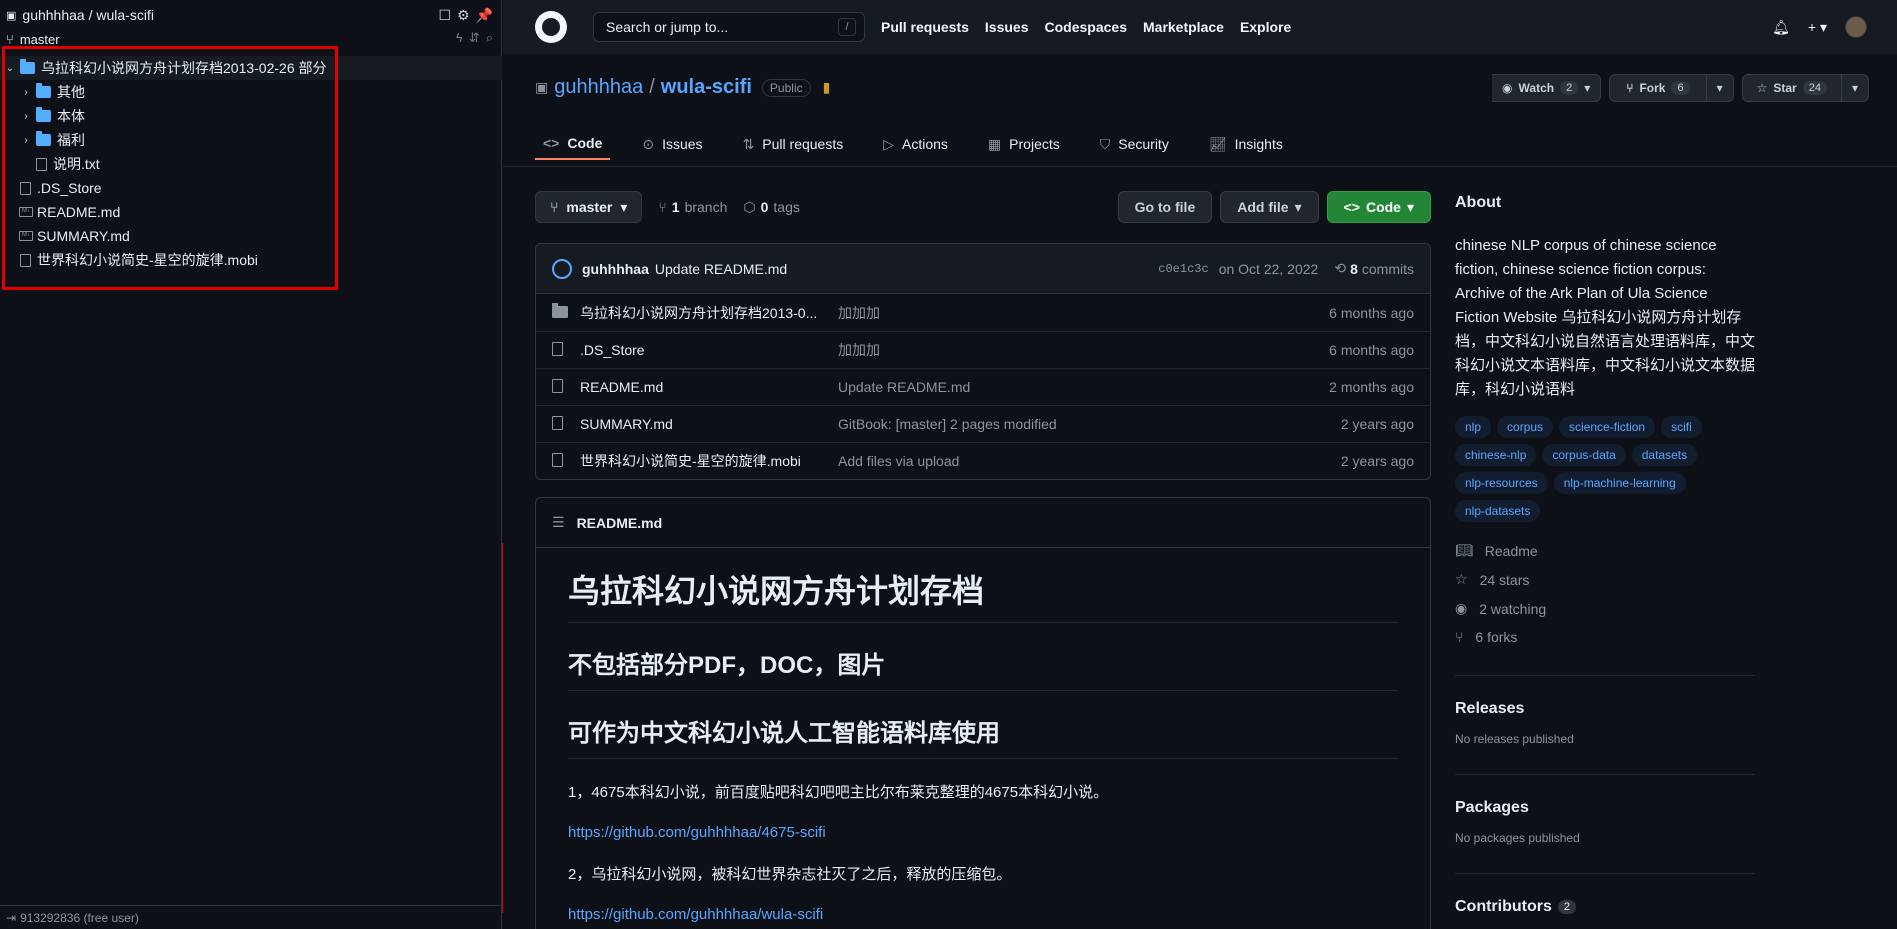 This screenshot has width=1897, height=929. What do you see at coordinates (589, 207) in the screenshot?
I see `branch-select-button: ⑂ master ▾` at bounding box center [589, 207].